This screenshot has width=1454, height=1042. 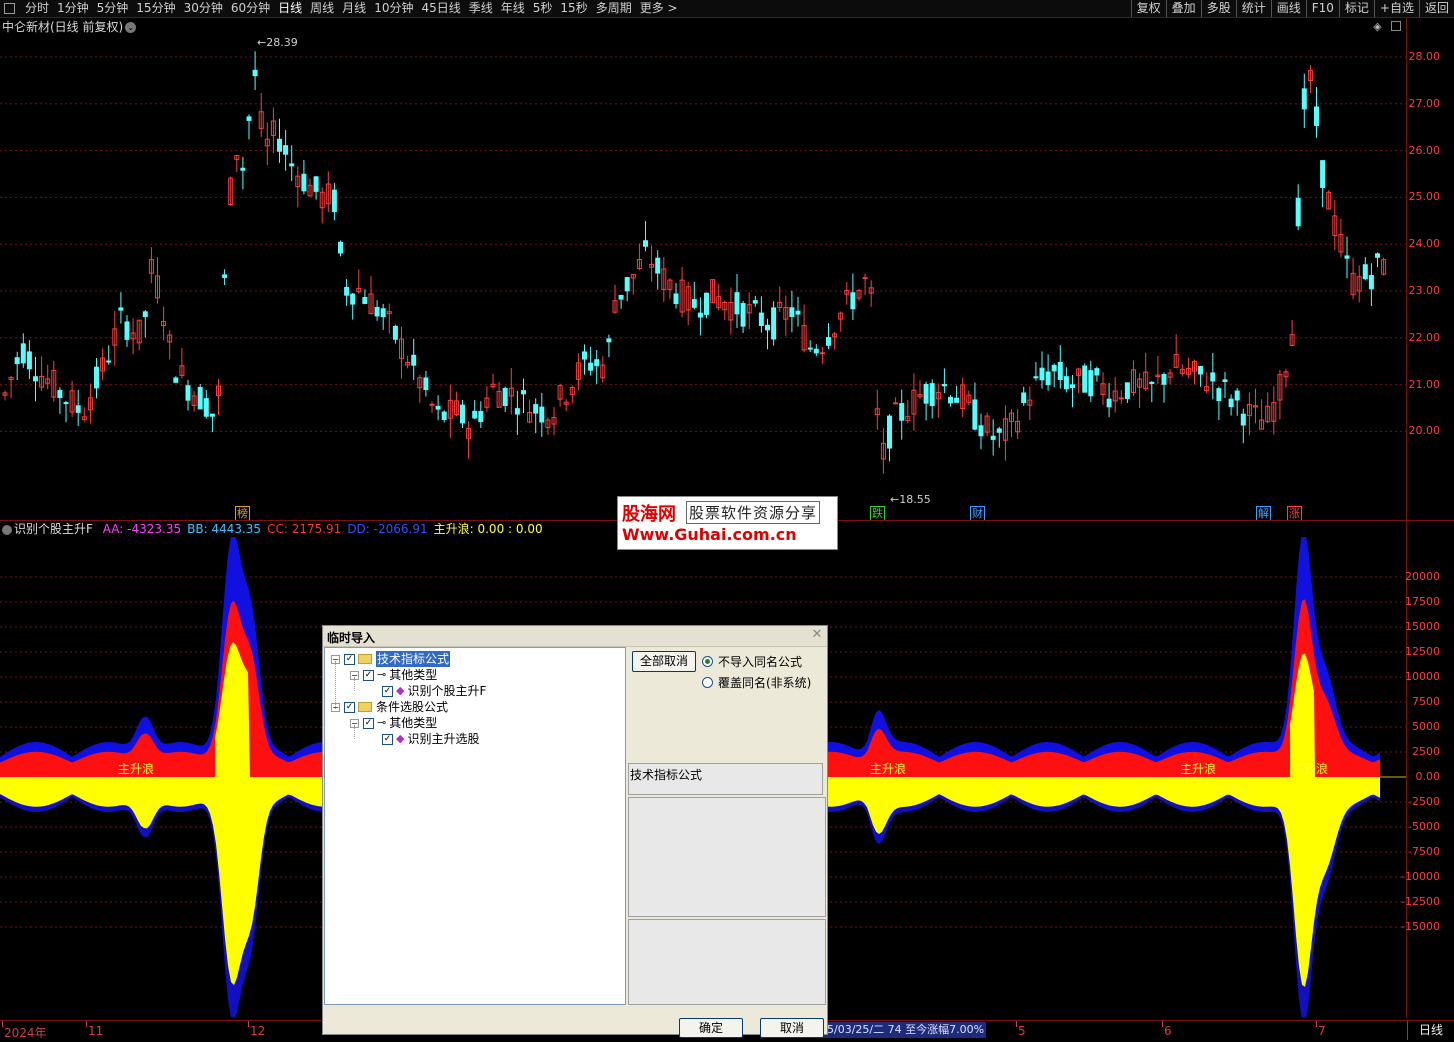 What do you see at coordinates (453, 529) in the screenshot?
I see `indicator-value-label: 主升浪:` at bounding box center [453, 529].